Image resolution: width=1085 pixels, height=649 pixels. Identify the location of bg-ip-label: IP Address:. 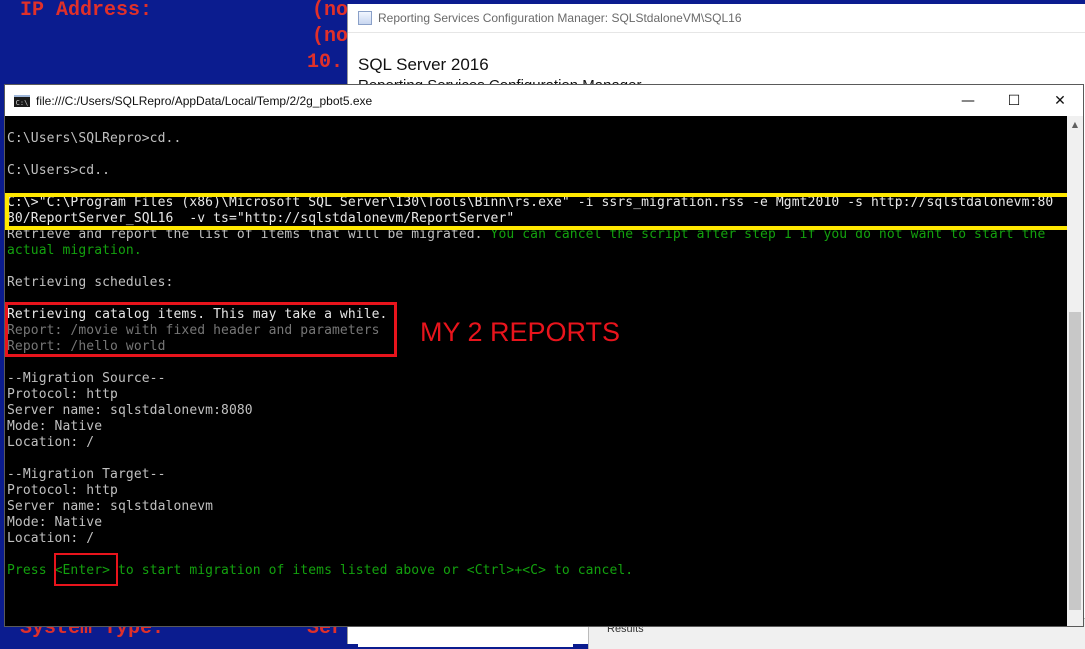
(86, 11).